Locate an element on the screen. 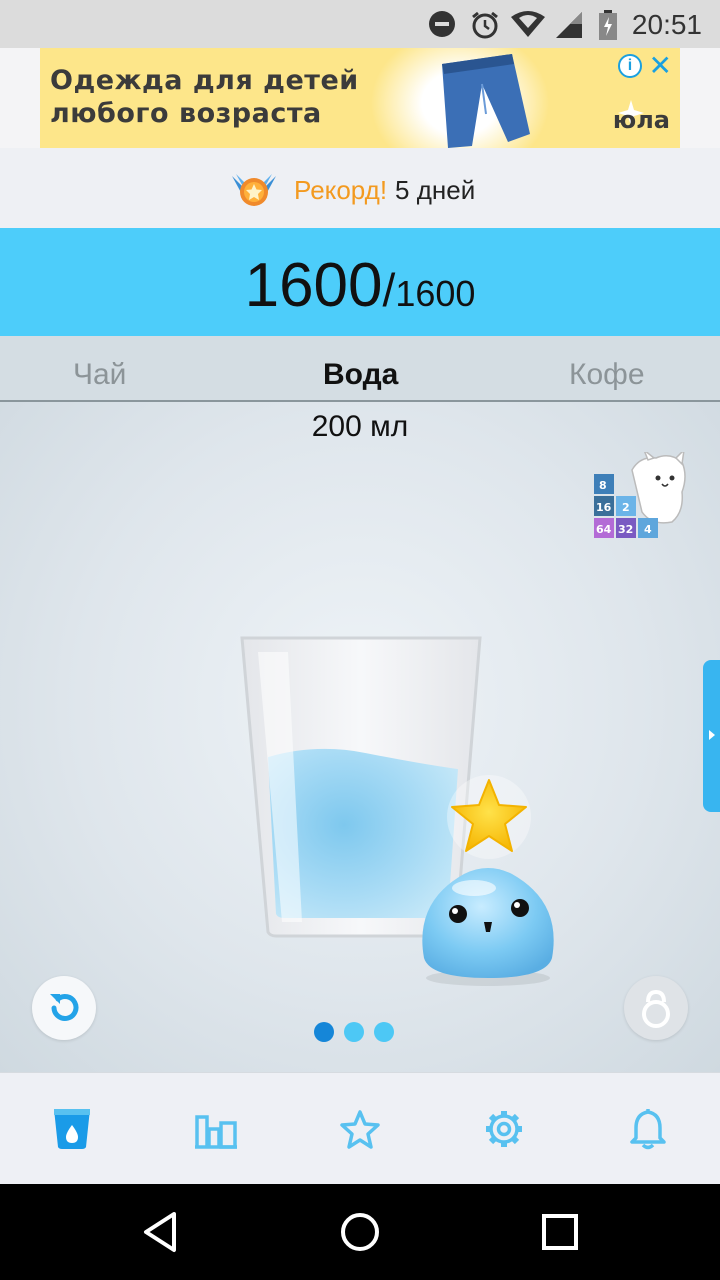 Image resolution: width=720 pixels, height=1280 pixels. jeans-image is located at coordinates (486, 101).